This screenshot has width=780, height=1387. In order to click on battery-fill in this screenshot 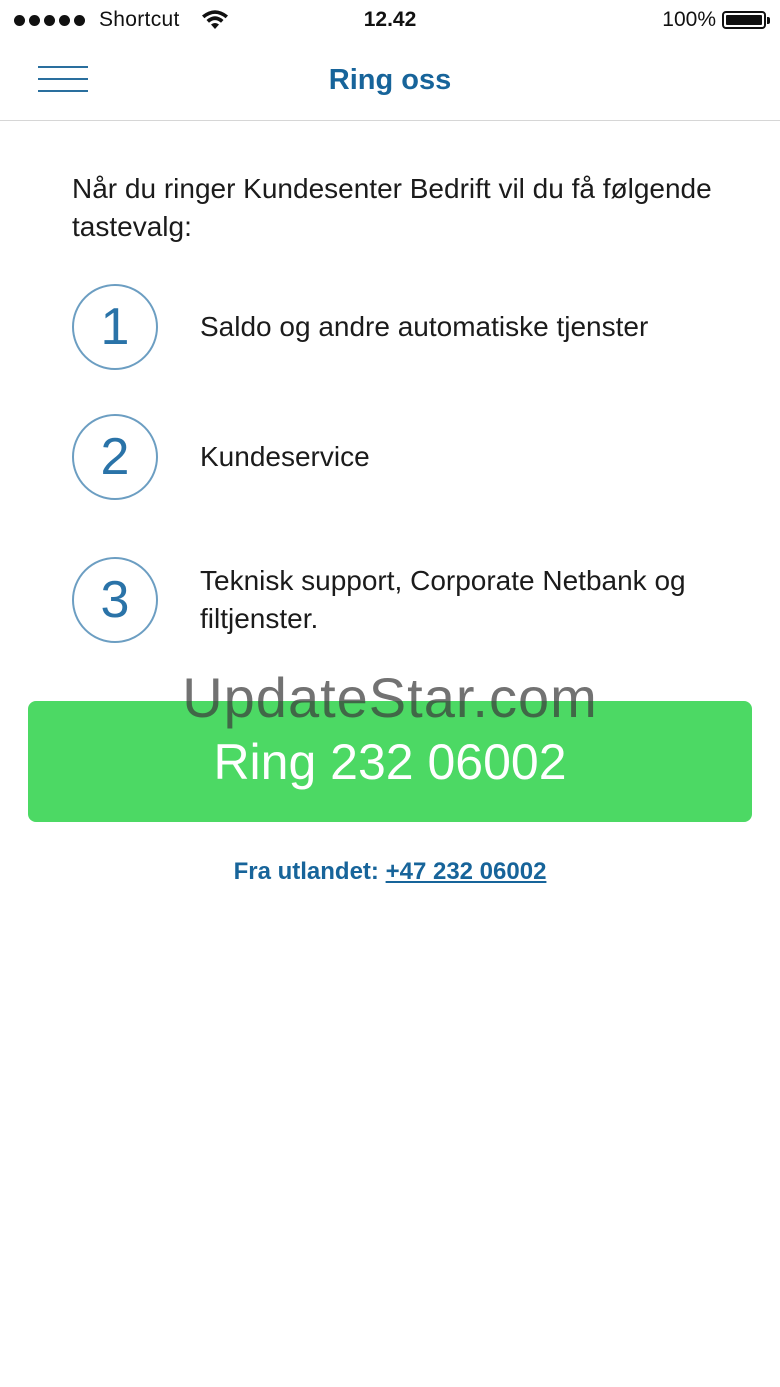, I will do `click(744, 20)`.